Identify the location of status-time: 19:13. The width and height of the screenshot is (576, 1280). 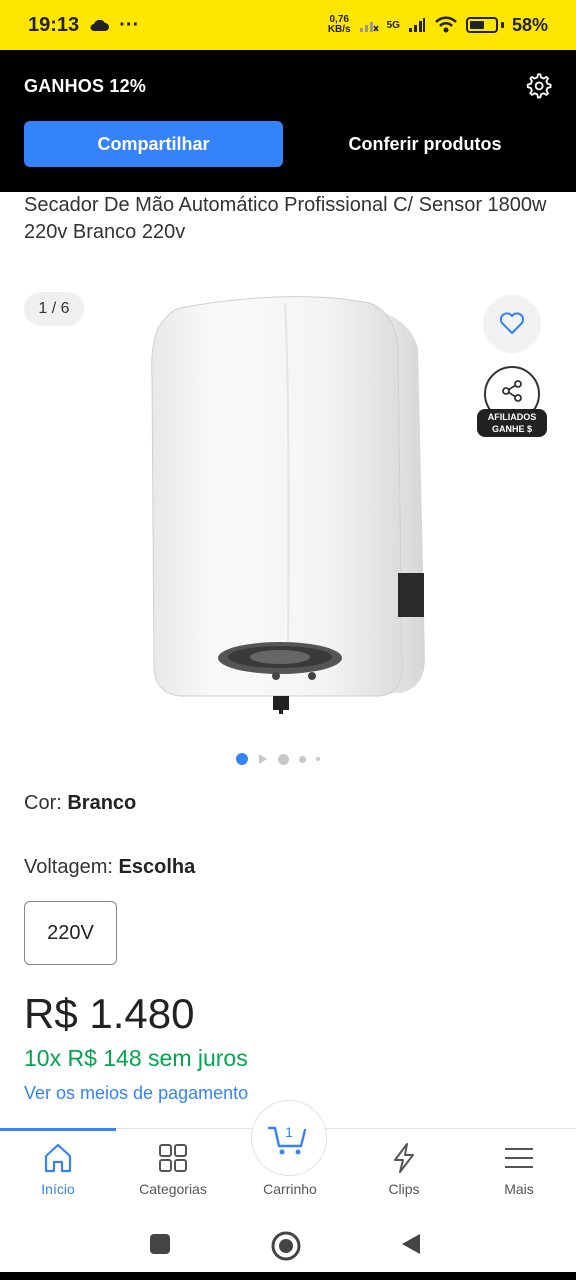
(54, 24).